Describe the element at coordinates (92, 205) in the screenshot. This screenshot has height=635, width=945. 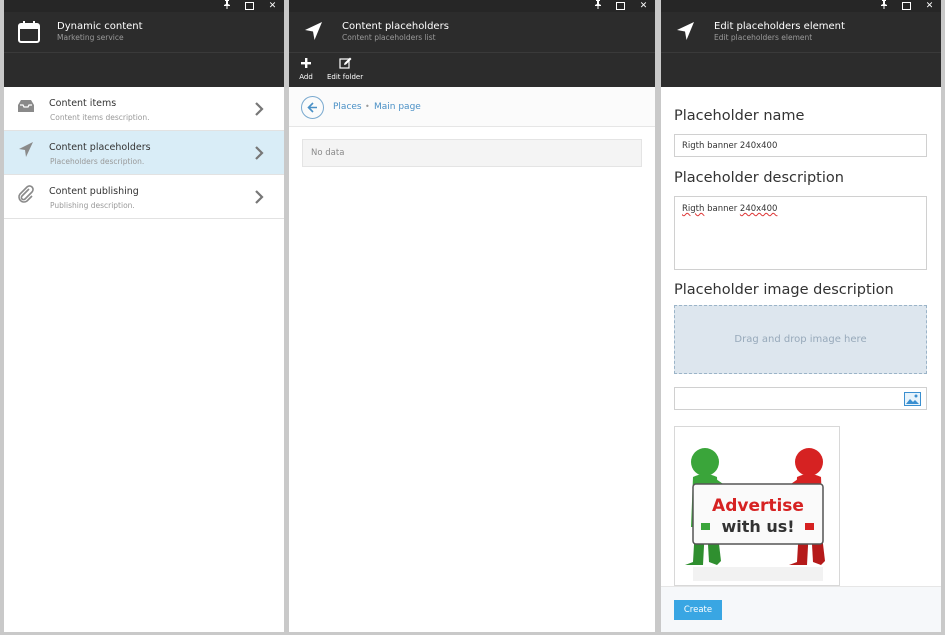
I see `list-item-description: Publishing description.` at that location.